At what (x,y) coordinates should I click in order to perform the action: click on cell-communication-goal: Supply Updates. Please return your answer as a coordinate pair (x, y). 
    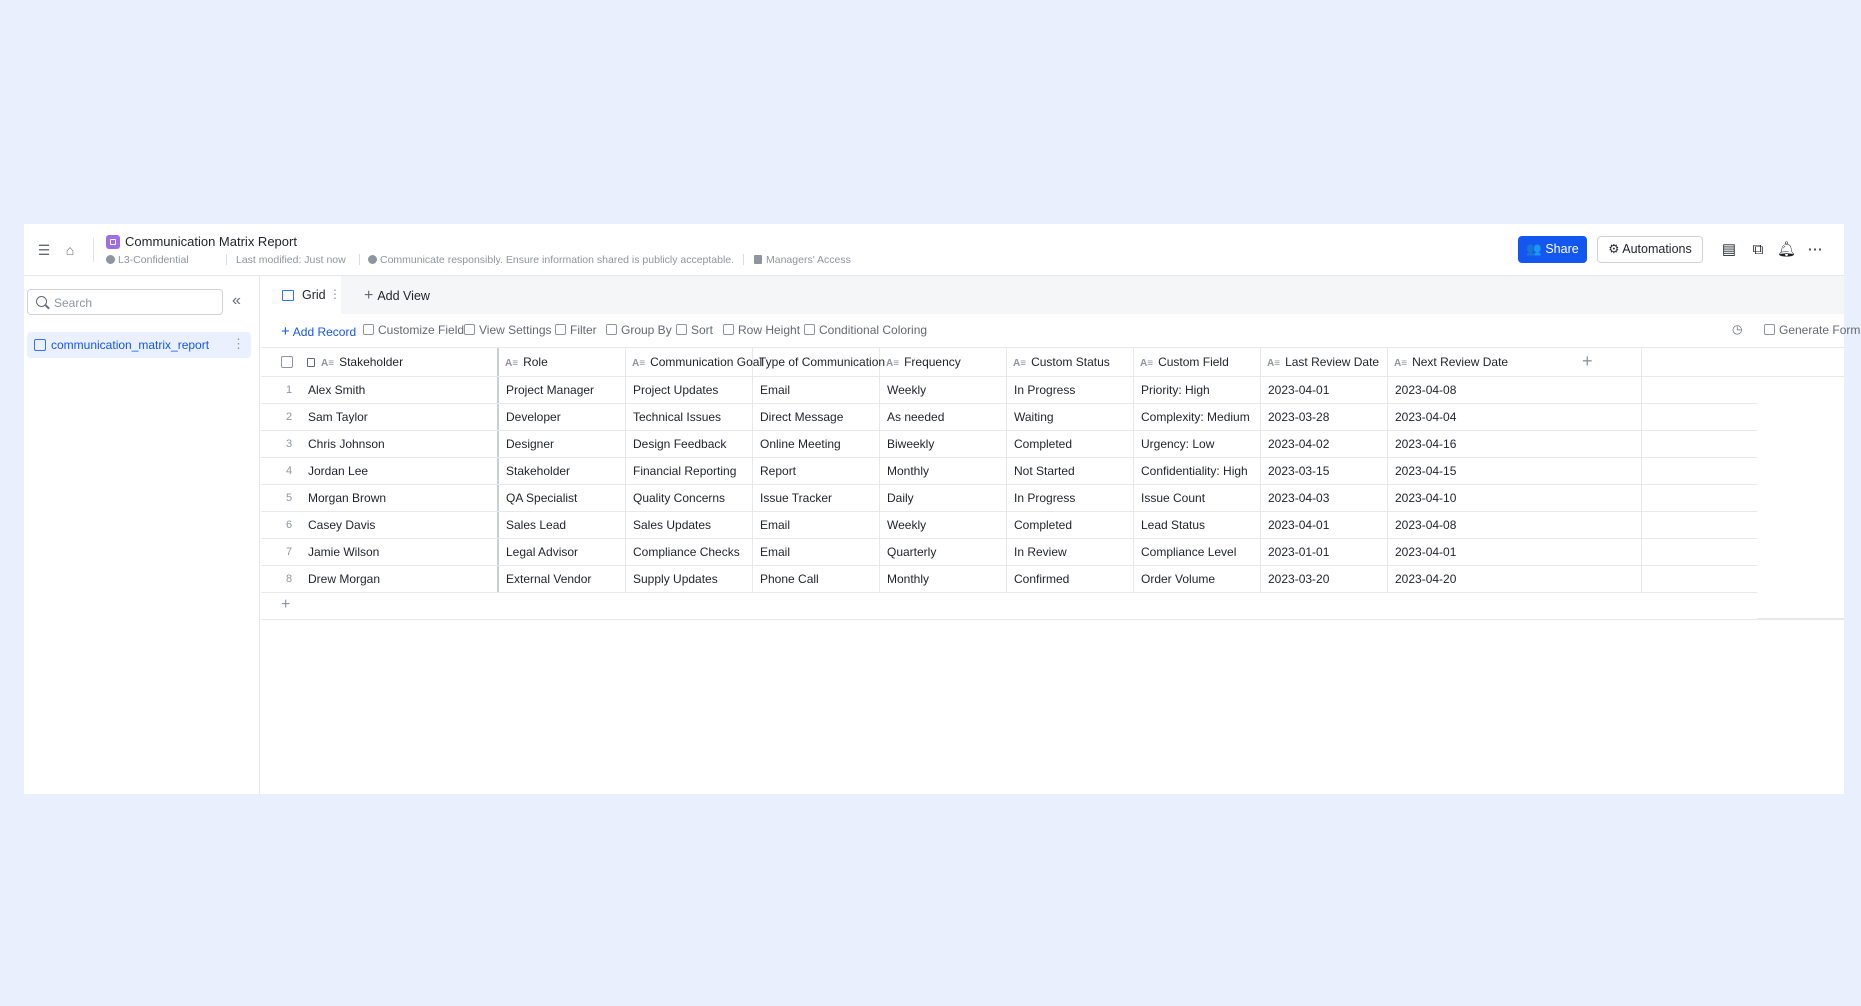
    Looking at the image, I should click on (689, 579).